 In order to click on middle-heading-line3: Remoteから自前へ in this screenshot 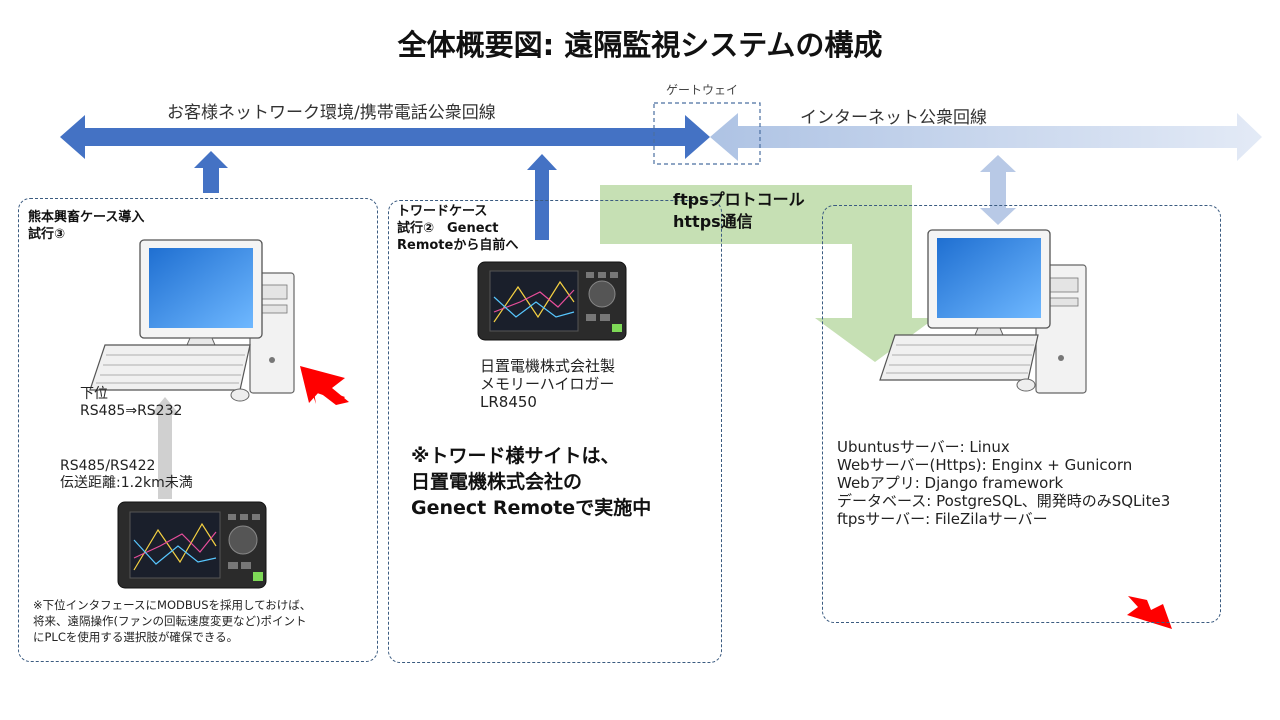, I will do `click(458, 245)`.